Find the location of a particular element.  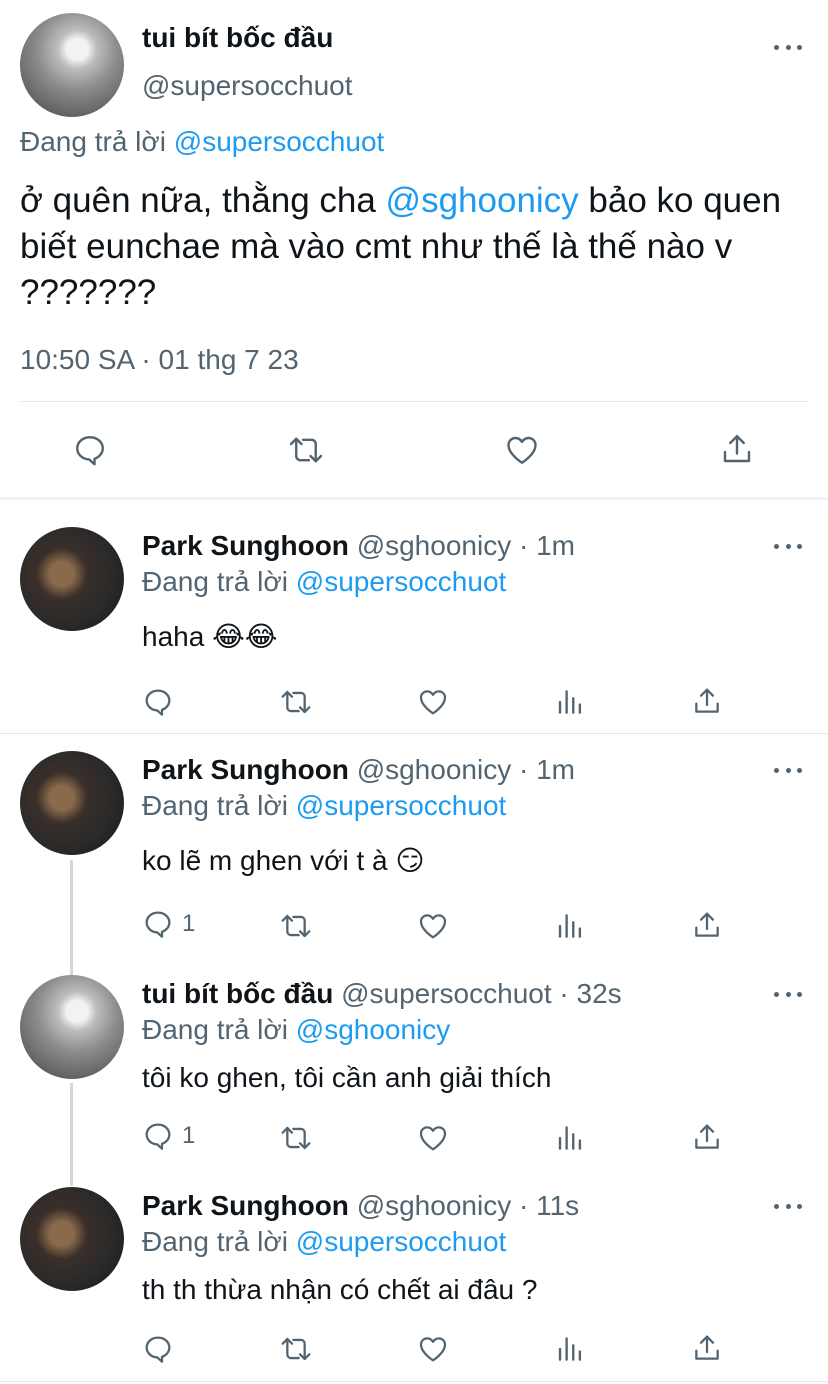

reply-time: · 11s is located at coordinates (549, 1205).